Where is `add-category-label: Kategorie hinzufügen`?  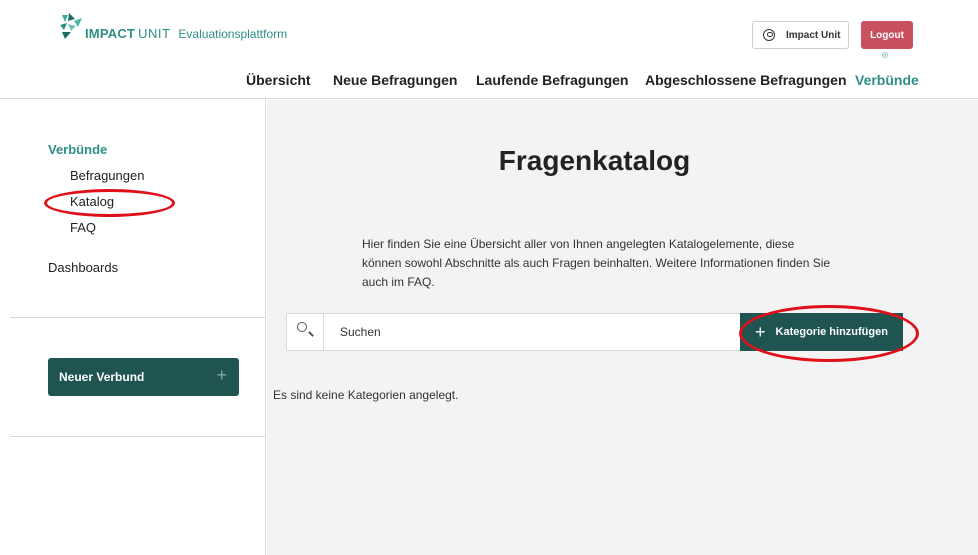
add-category-label: Kategorie hinzufügen is located at coordinates (831, 332).